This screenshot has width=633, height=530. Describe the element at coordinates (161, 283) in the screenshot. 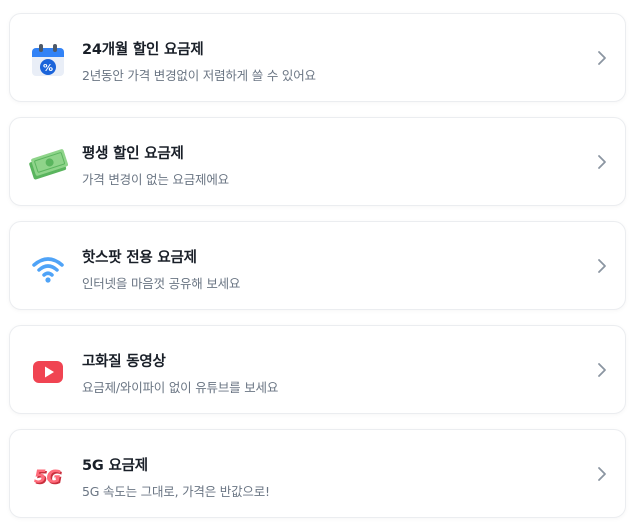

I see `plan-description: 인터넷을 마음껏 공유해 보세요` at that location.